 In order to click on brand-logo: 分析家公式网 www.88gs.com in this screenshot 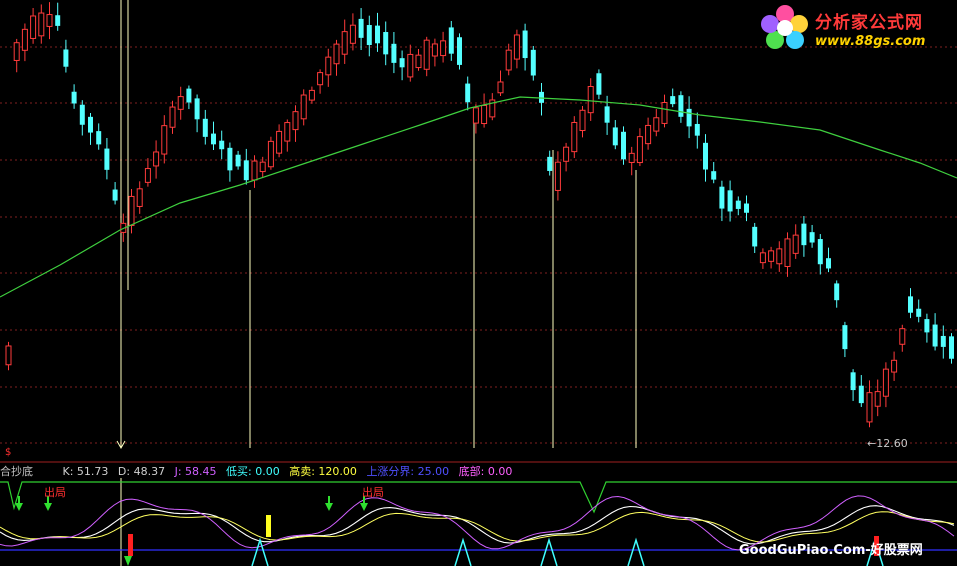, I will do `click(855, 28)`.